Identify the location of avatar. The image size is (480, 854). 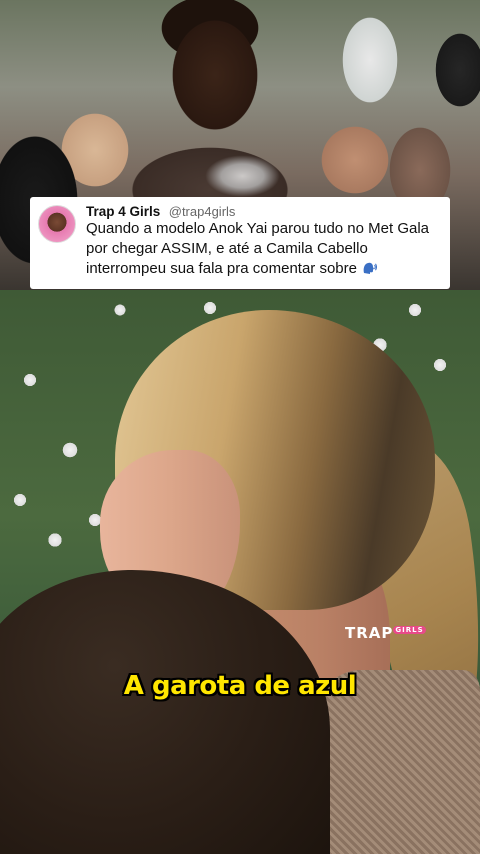
(57, 224).